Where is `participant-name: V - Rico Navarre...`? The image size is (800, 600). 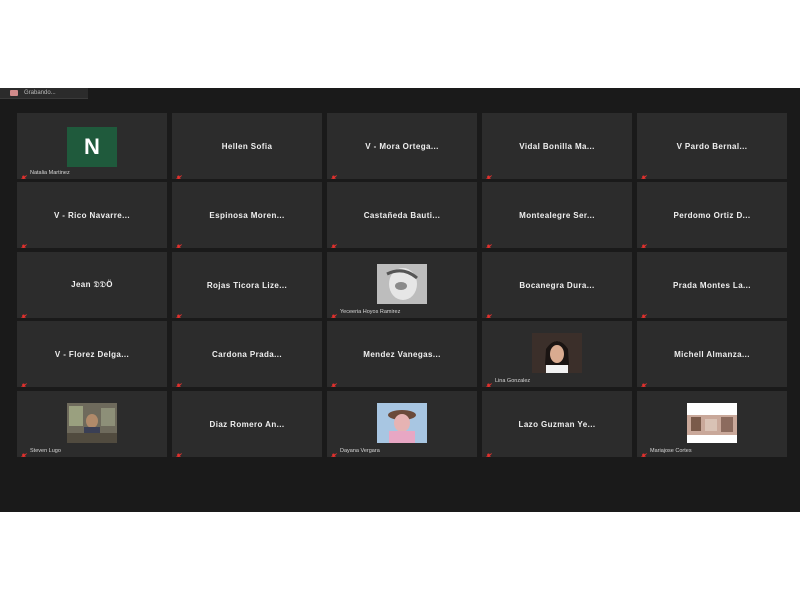
participant-name: V - Rico Navarre... is located at coordinates (92, 215).